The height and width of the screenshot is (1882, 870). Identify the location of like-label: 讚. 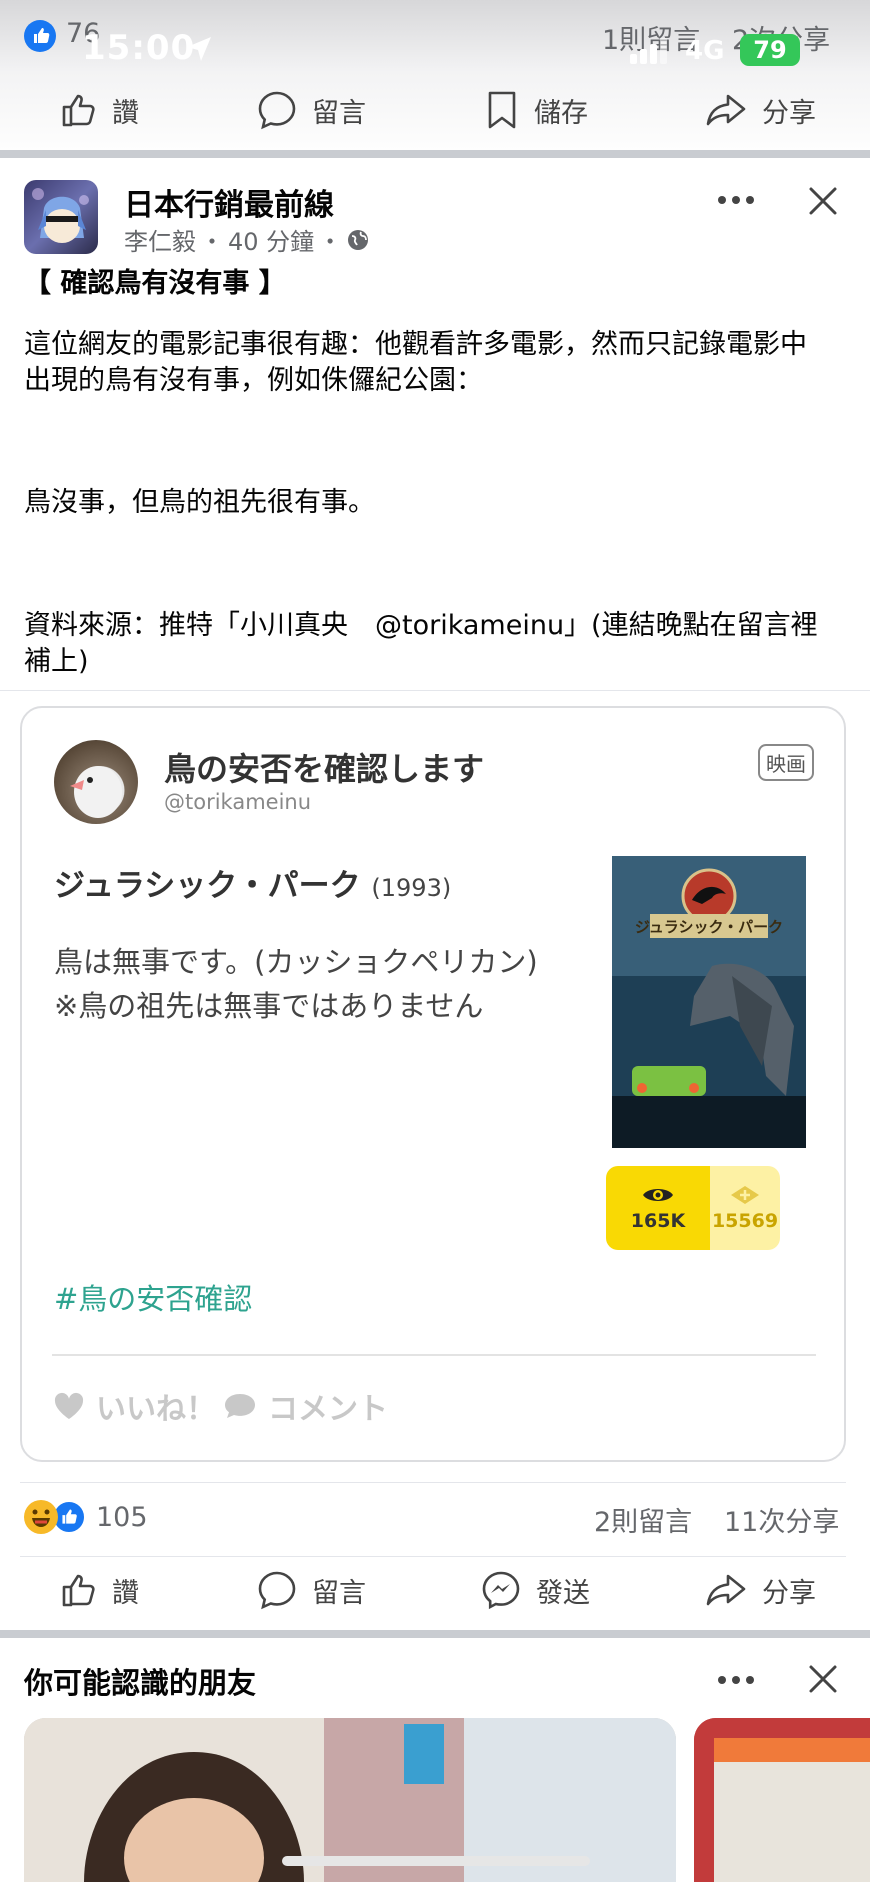
(125, 1593).